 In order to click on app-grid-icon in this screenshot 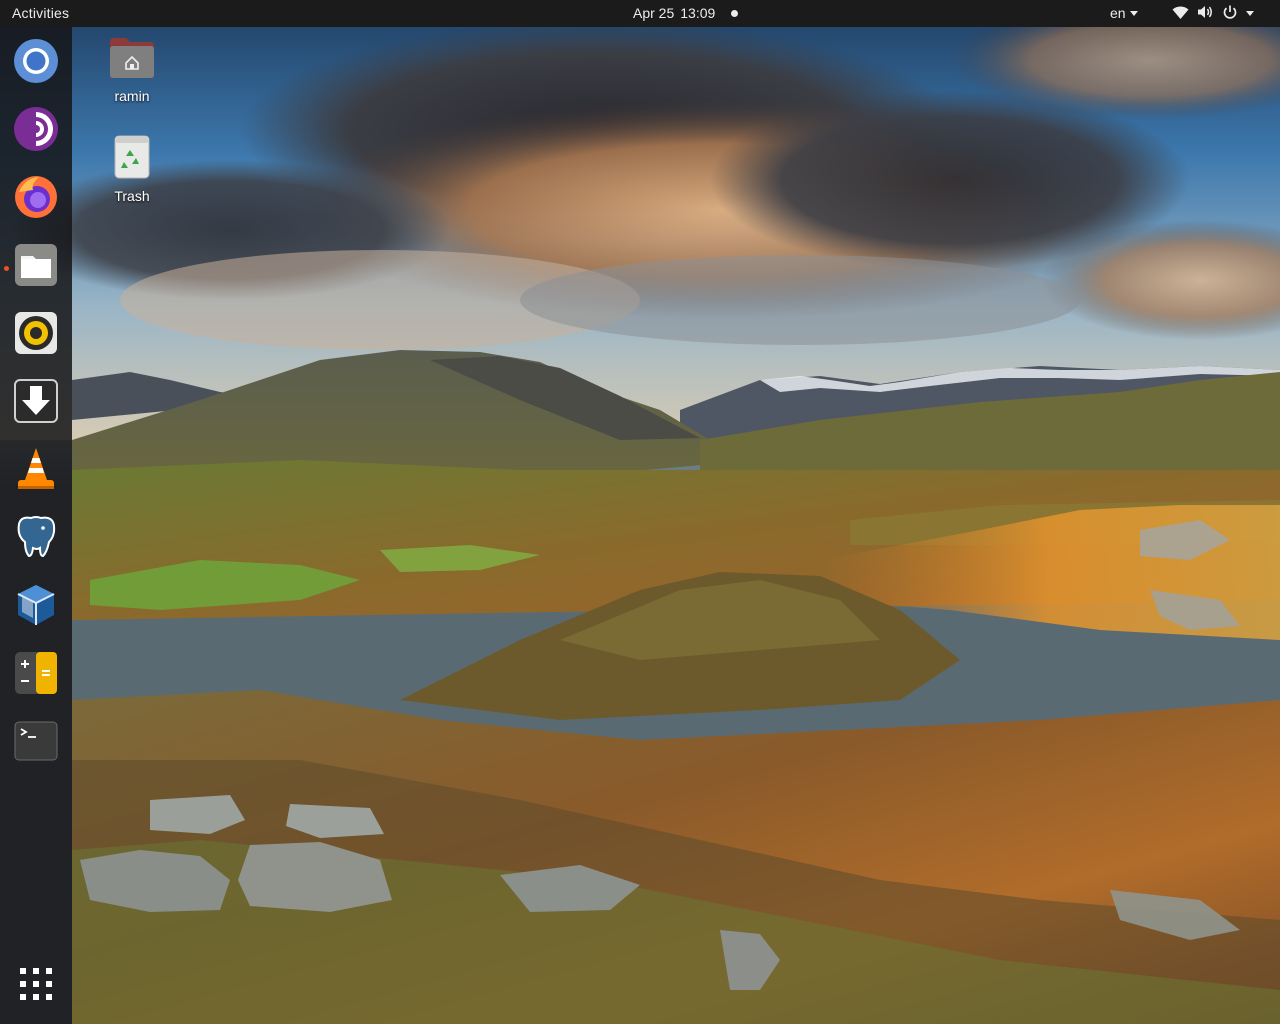, I will do `click(36, 986)`.